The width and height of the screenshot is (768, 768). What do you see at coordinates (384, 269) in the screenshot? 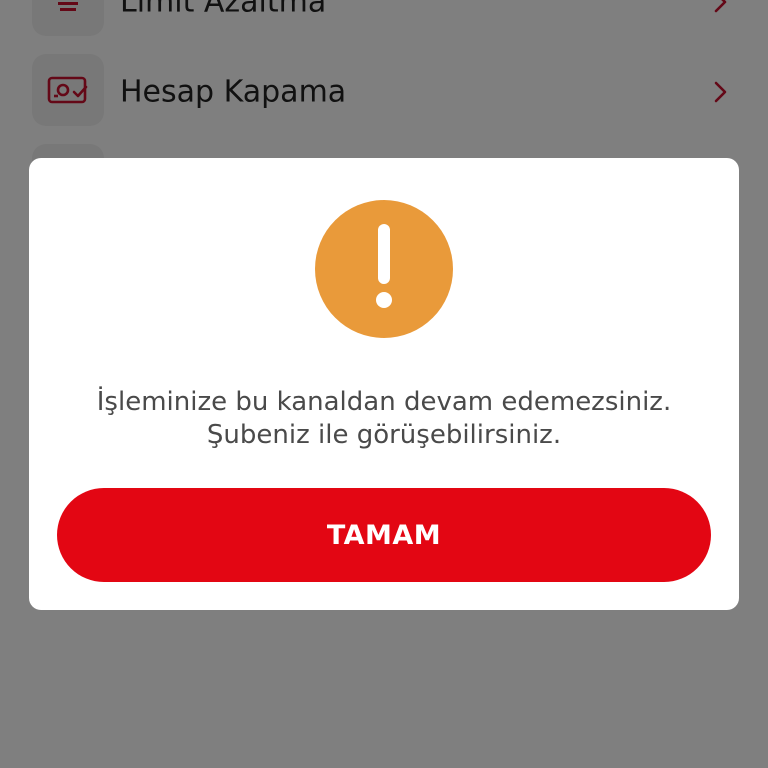
I see `exclamation-alert-icon` at bounding box center [384, 269].